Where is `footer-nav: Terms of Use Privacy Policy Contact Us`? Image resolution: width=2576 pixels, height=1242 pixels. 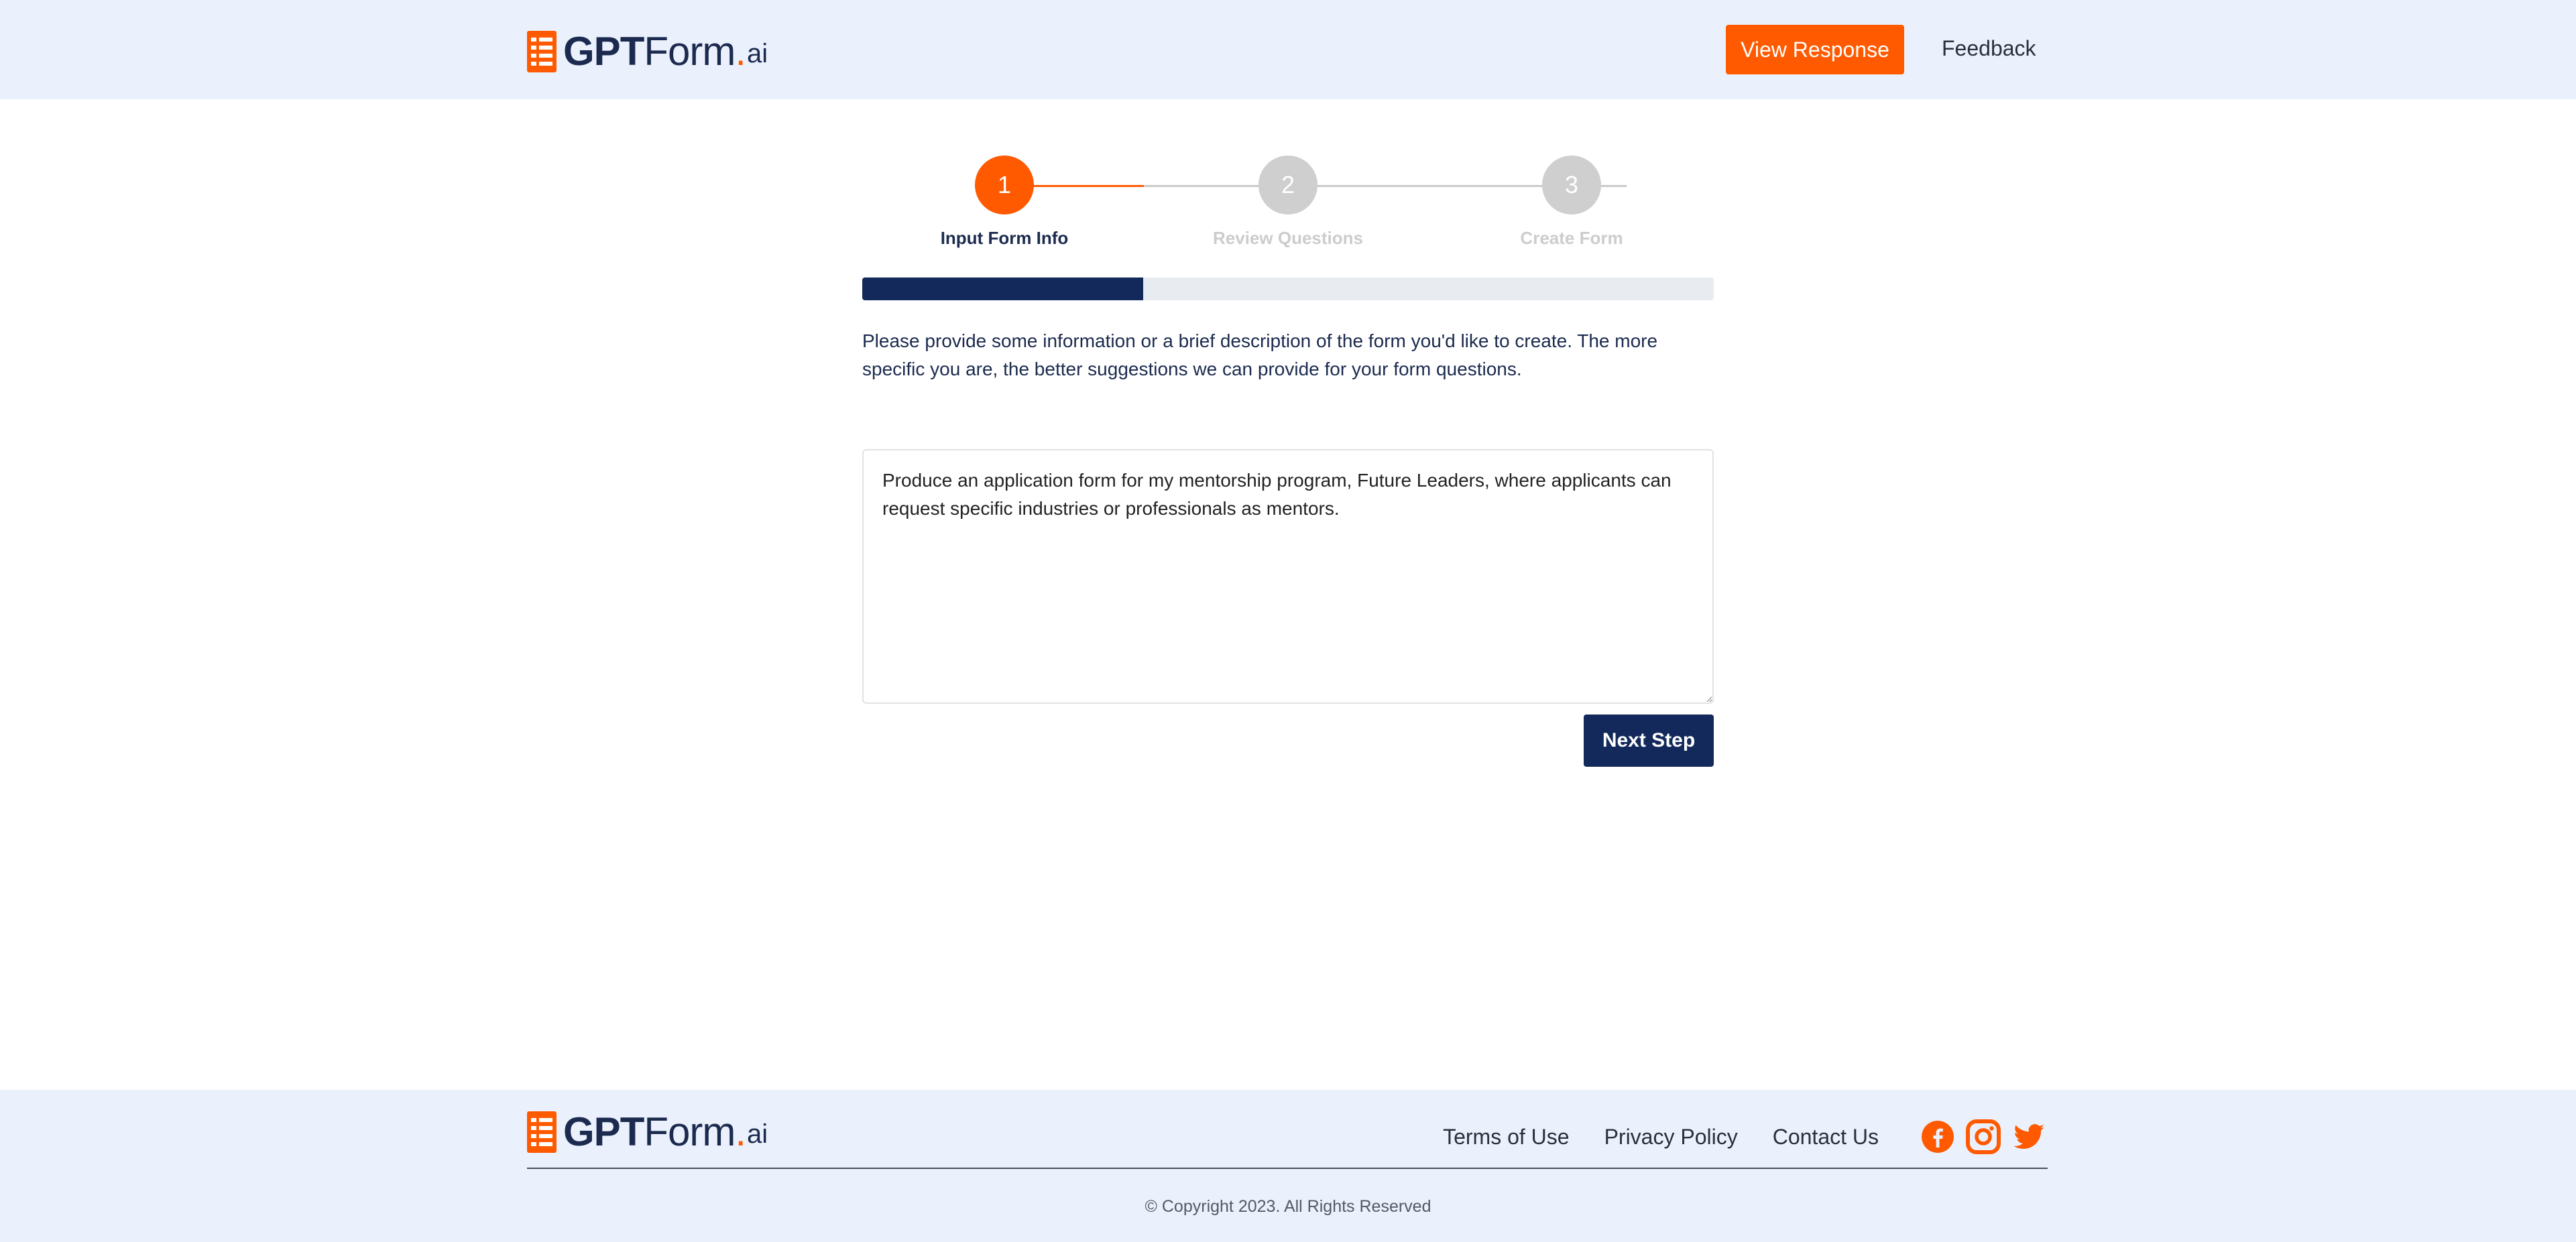
footer-nav: Terms of Use Privacy Policy Contact Us is located at coordinates (1727, 1136).